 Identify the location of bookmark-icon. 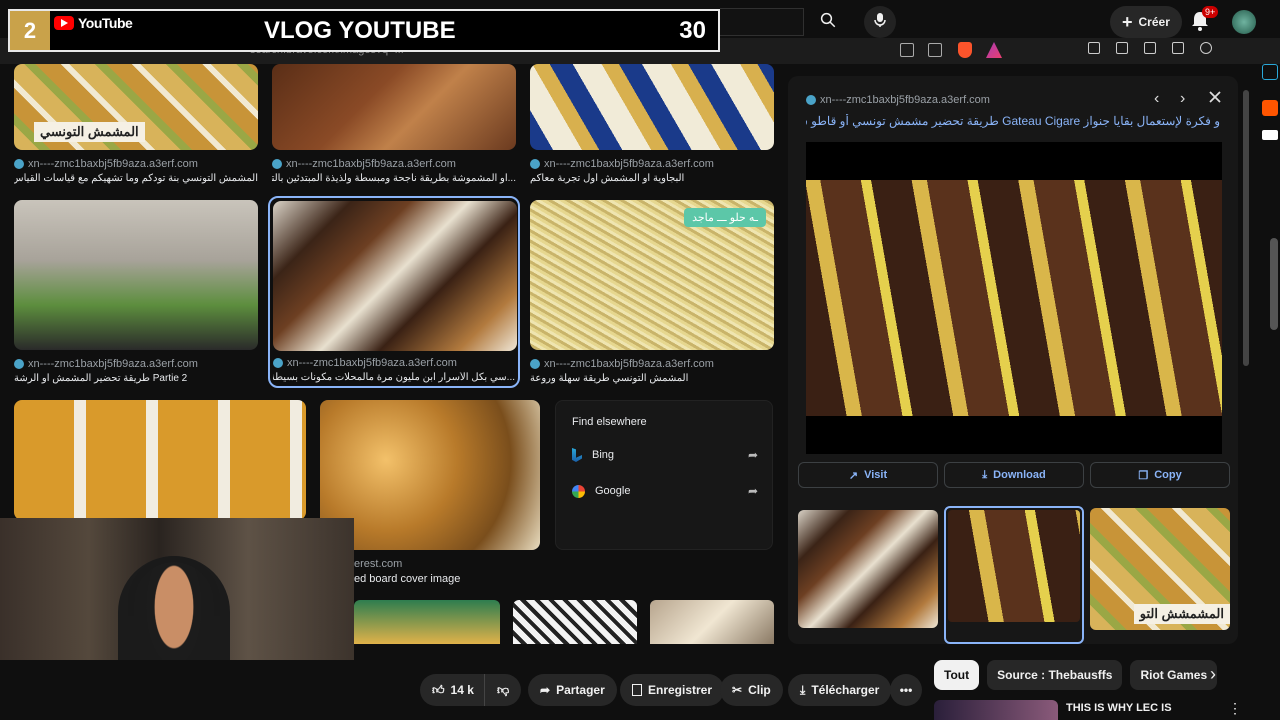
(637, 690).